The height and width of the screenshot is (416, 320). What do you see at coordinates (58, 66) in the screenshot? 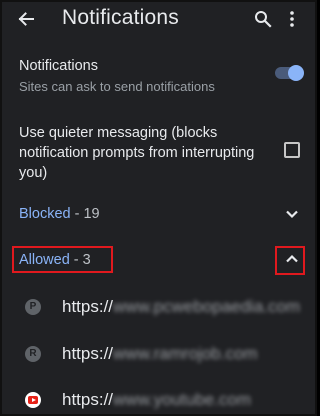
I see `notifications-setting-title: Notifications` at bounding box center [58, 66].